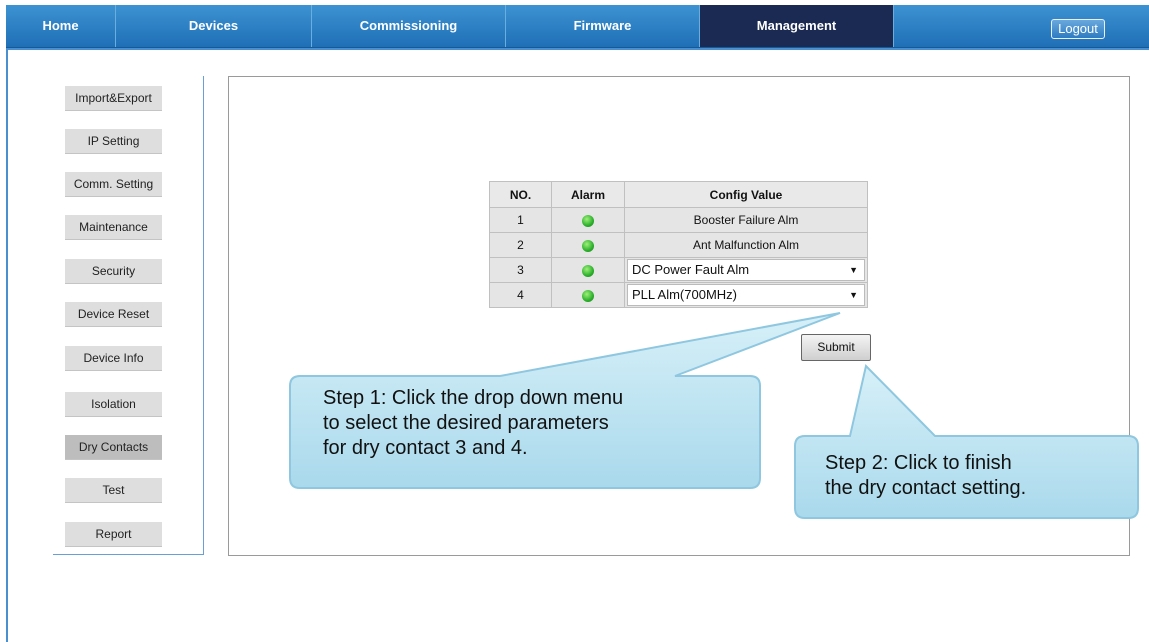 Image resolution: width=1149 pixels, height=642 pixels. I want to click on callout-line: the dry contact setting., so click(926, 488).